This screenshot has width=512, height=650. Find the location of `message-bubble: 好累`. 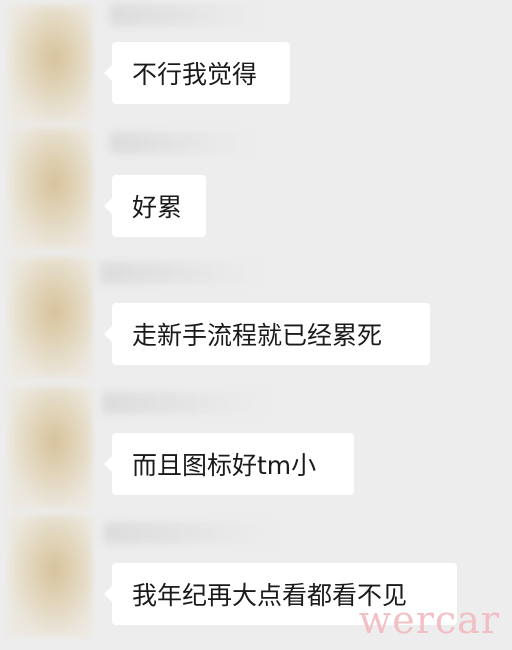

message-bubble: 好累 is located at coordinates (159, 206).